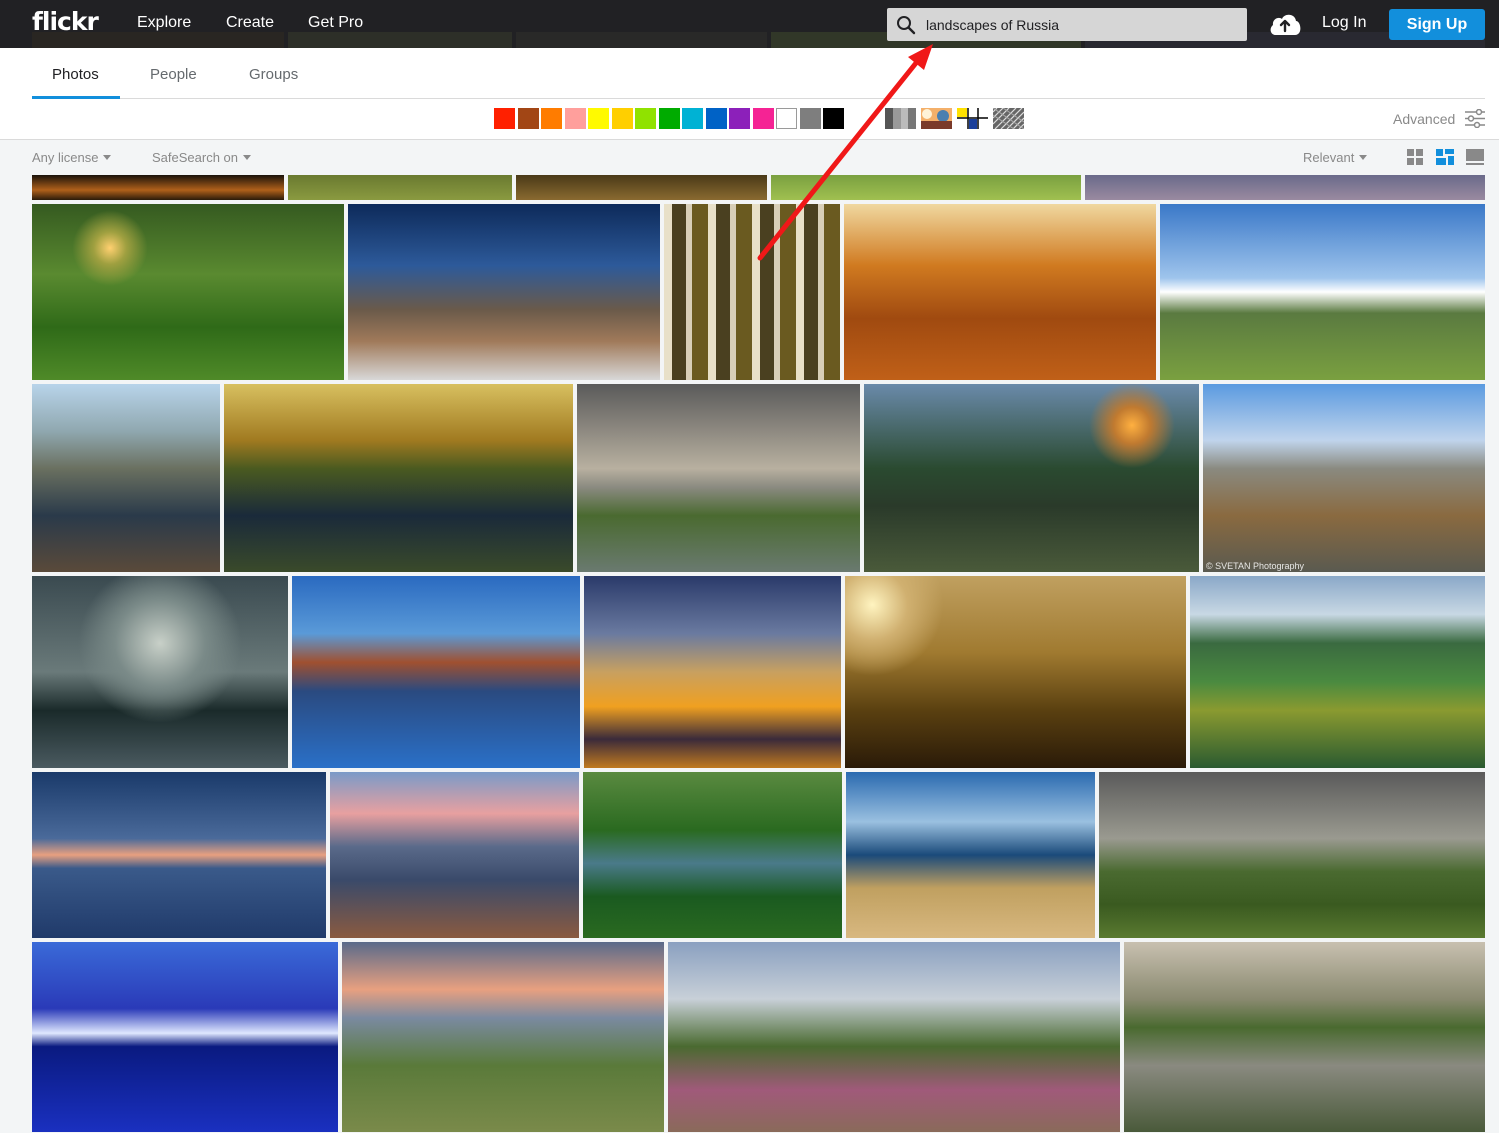 Image resolution: width=1499 pixels, height=1133 pixels. What do you see at coordinates (1475, 118) in the screenshot?
I see `advanced-settings-icon` at bounding box center [1475, 118].